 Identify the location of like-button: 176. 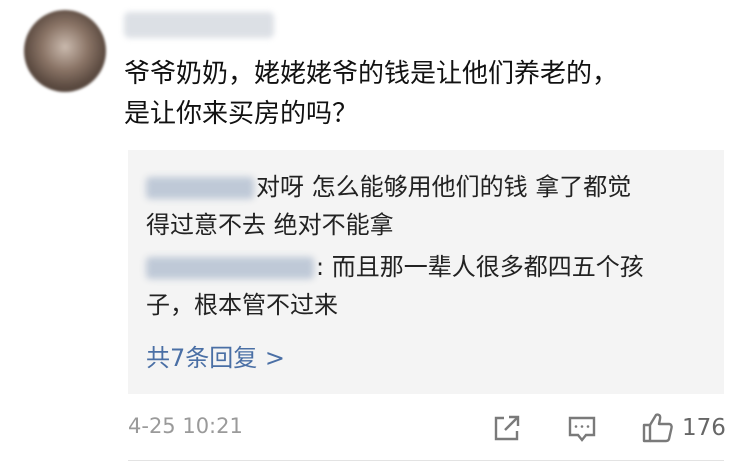
(683, 428).